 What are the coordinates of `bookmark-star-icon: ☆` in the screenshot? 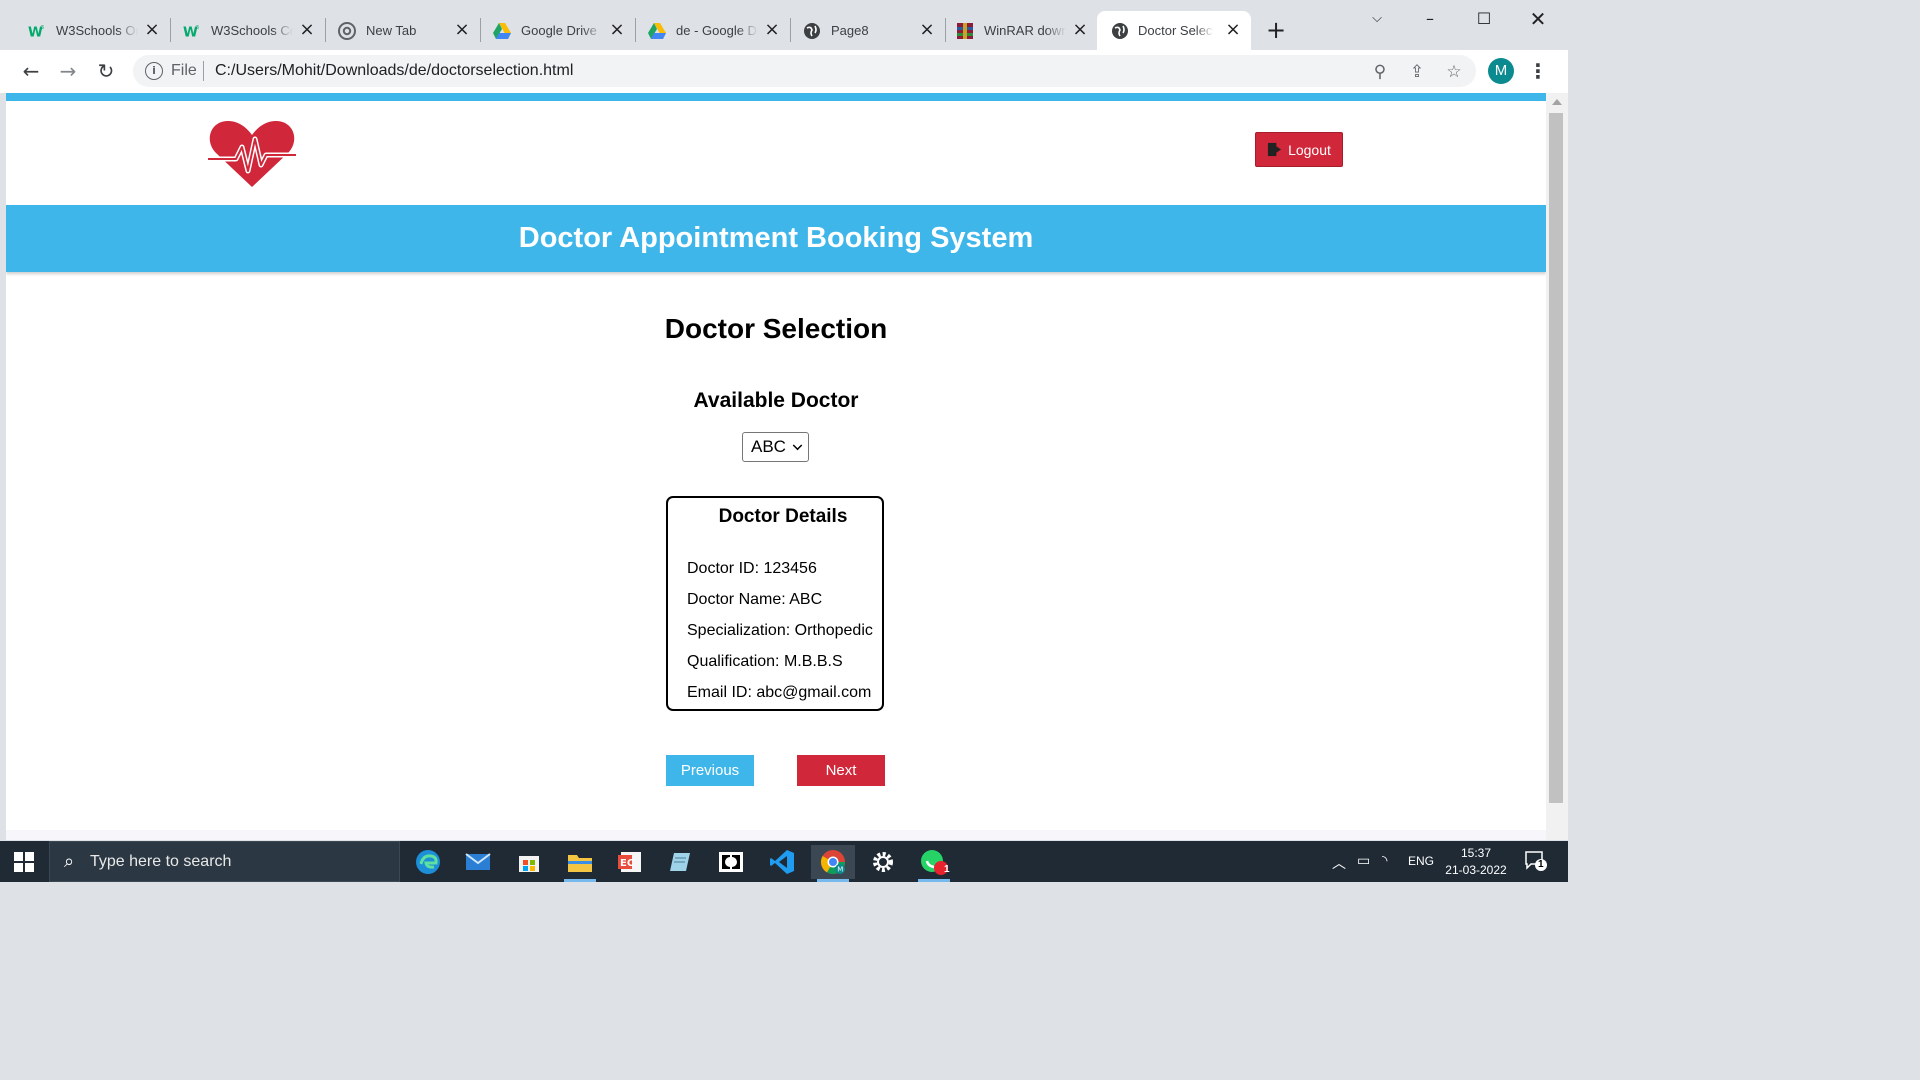 It's located at (1454, 72).